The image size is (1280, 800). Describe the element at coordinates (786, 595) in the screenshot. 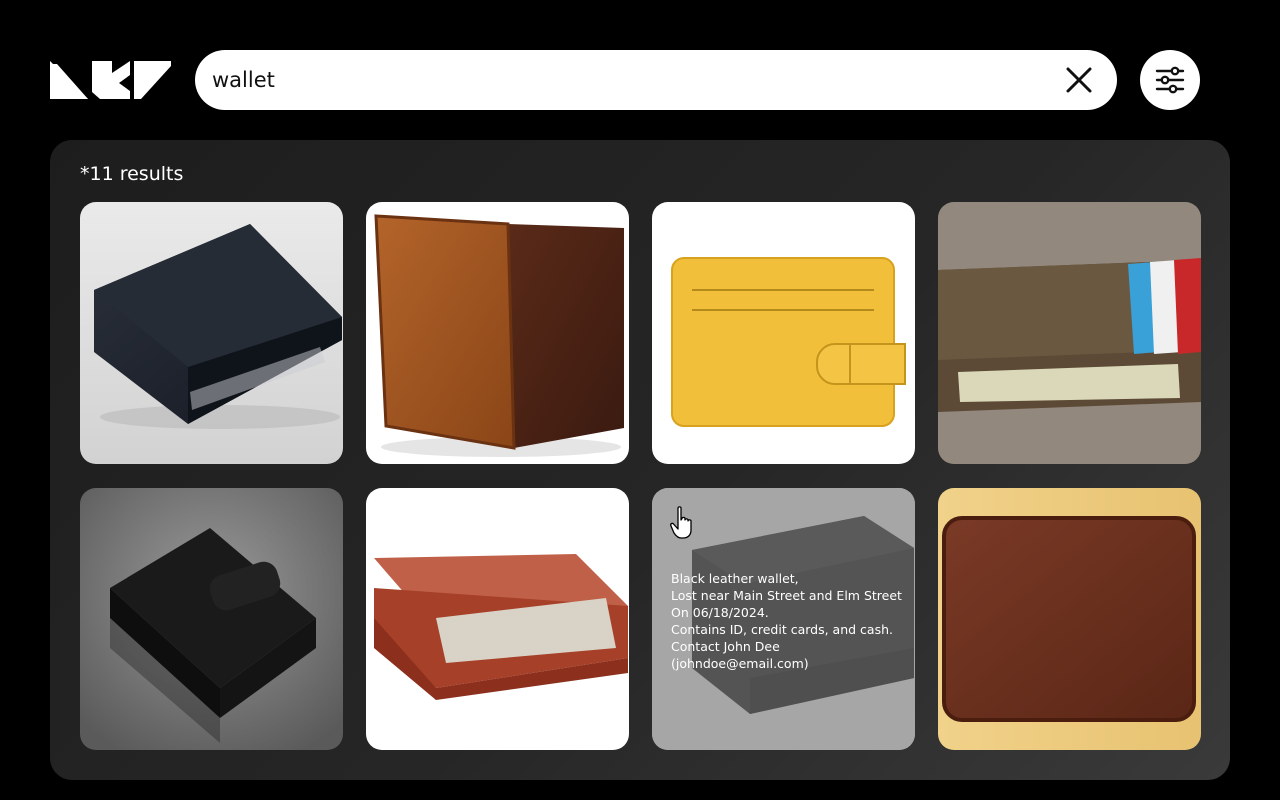

I see `details-line: Lost near Main Street and Elm Street` at that location.